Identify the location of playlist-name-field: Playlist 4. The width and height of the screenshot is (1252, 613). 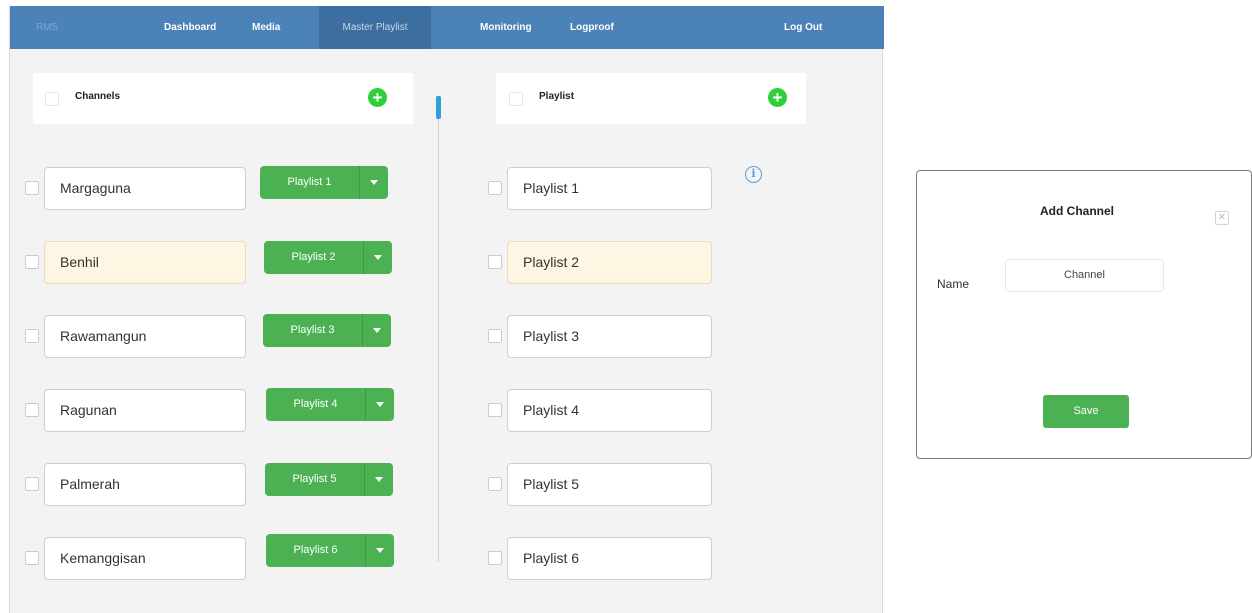
(609, 410).